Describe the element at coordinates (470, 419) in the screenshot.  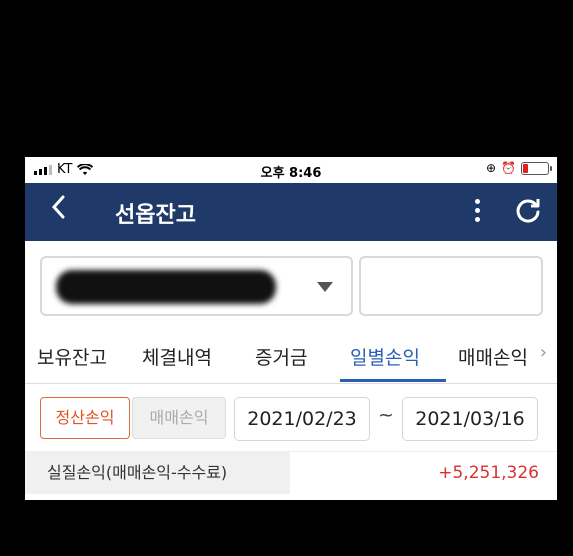
I see `end-date-field: 2021/03/16` at that location.